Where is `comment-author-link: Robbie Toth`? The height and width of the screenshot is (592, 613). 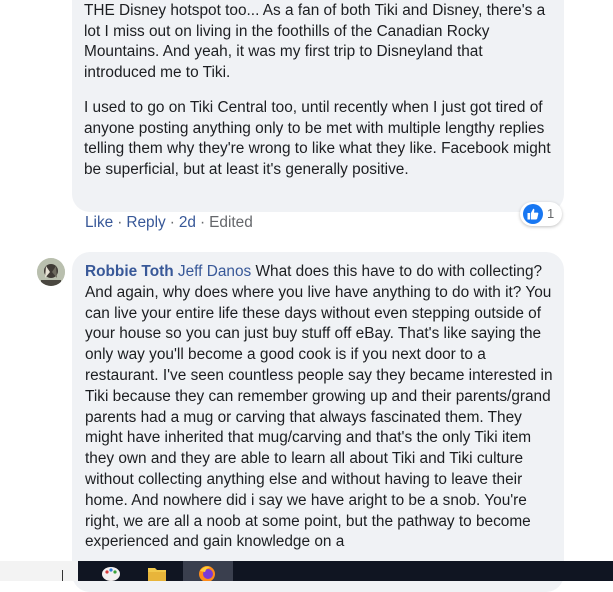 comment-author-link: Robbie Toth is located at coordinates (129, 271).